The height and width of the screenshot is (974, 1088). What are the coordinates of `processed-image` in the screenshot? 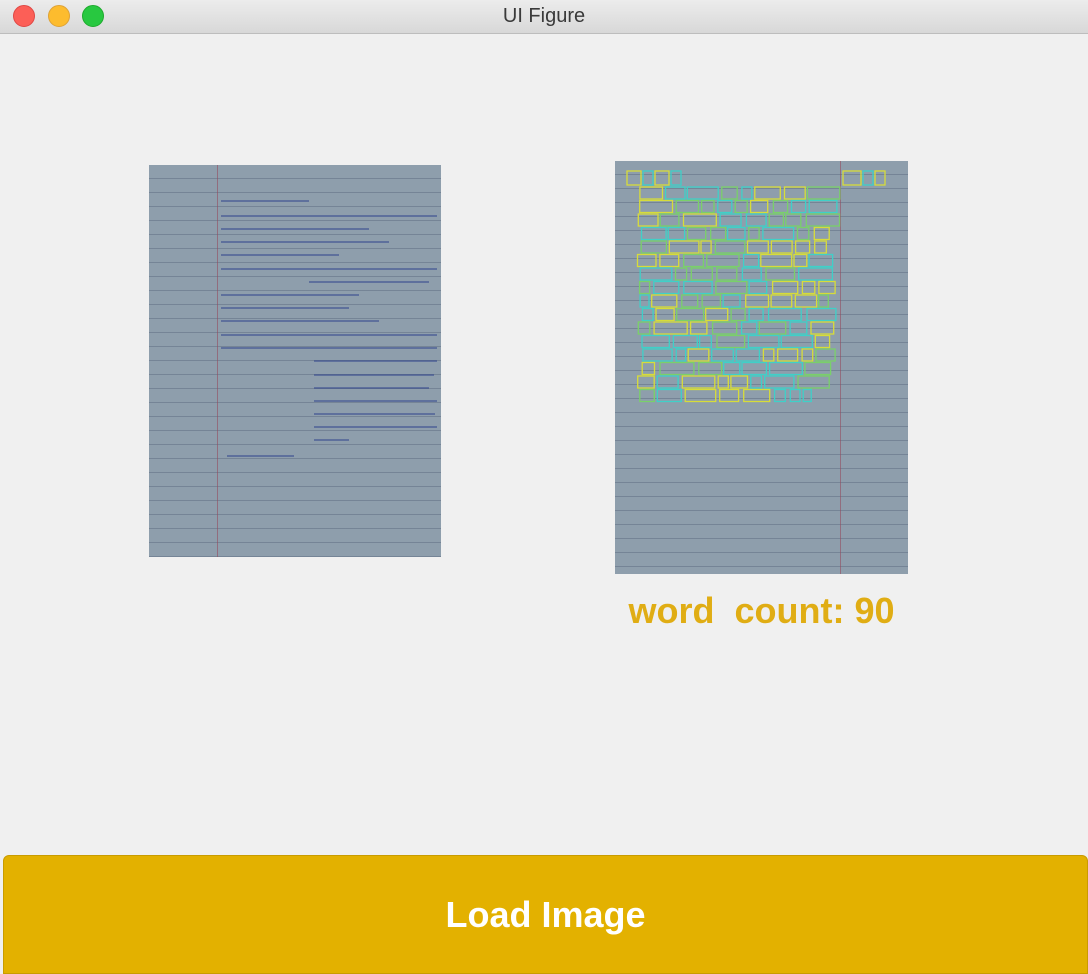 It's located at (761, 367).